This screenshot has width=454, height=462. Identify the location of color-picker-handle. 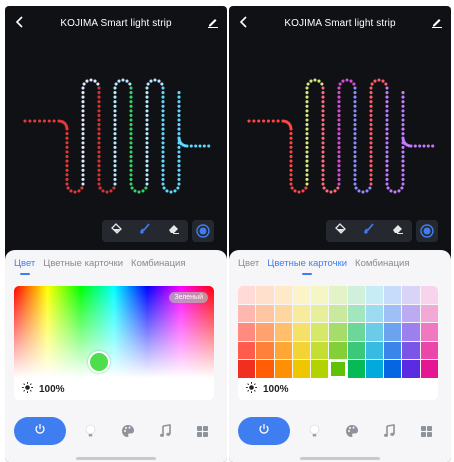
(99, 362).